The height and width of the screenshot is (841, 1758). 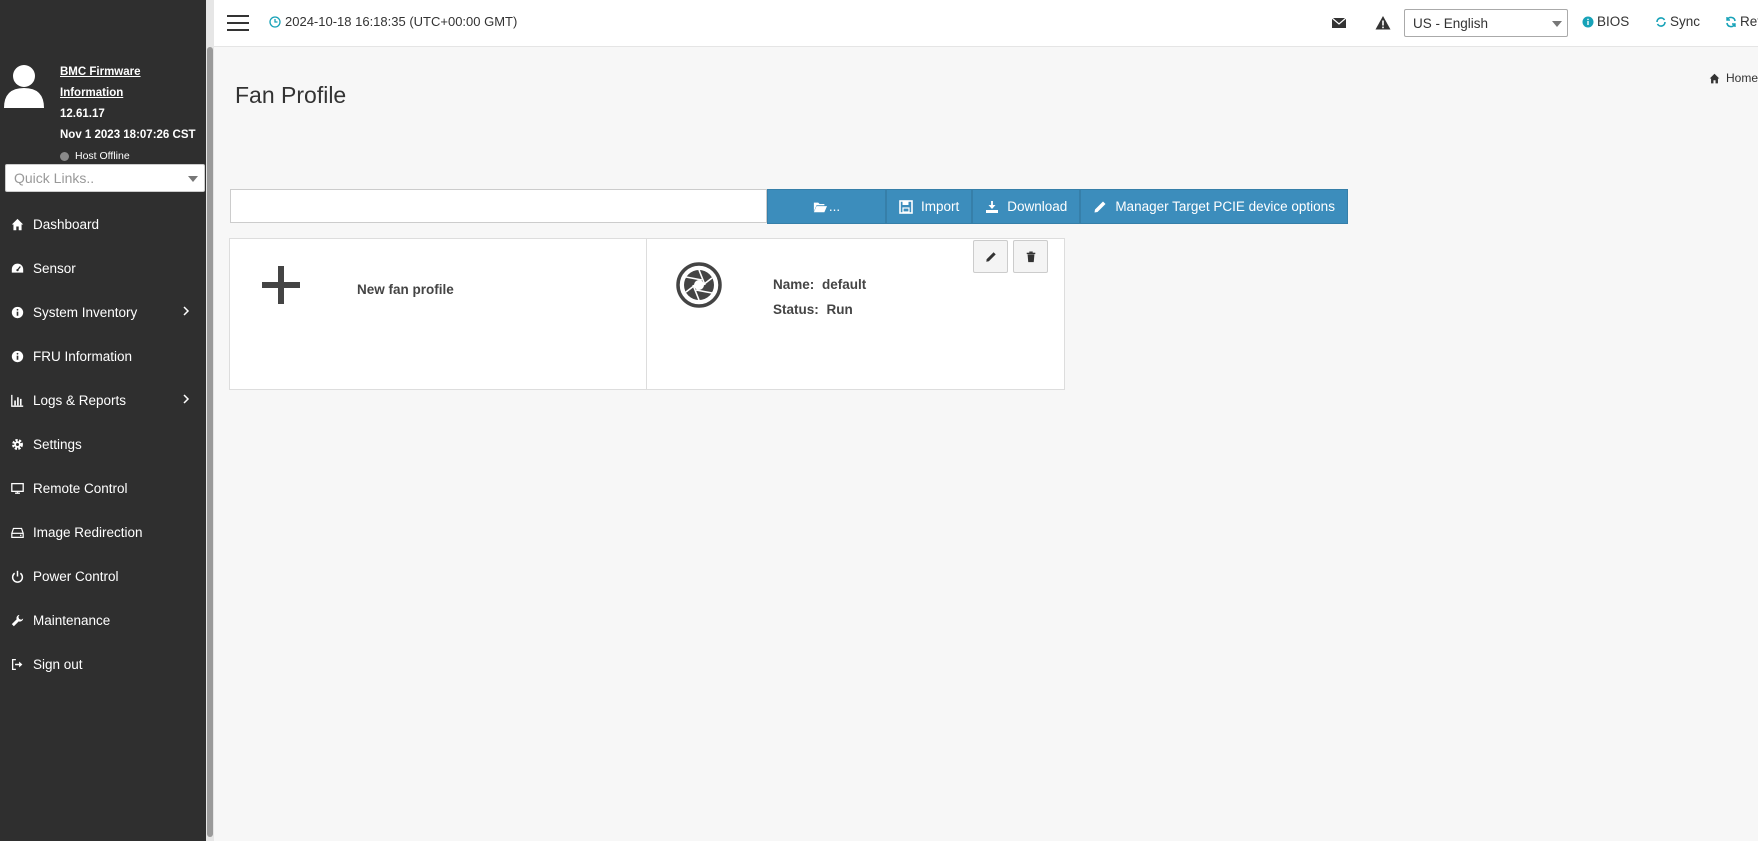 I want to click on sidebar-item-sign-out: Sign out, so click(x=103, y=664).